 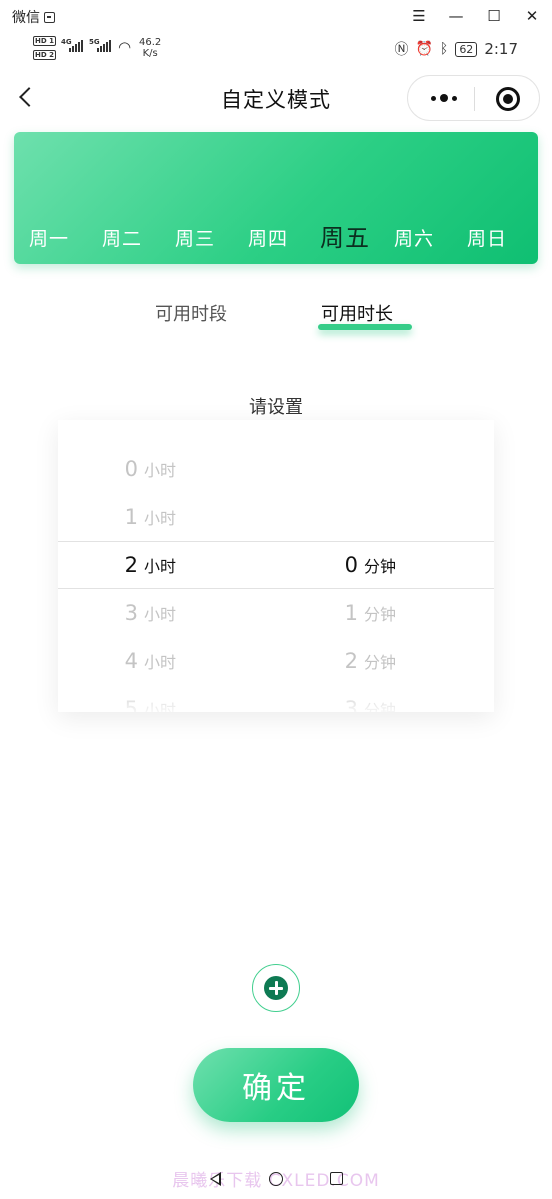 What do you see at coordinates (456, 16) in the screenshot?
I see `minimize-icon: —` at bounding box center [456, 16].